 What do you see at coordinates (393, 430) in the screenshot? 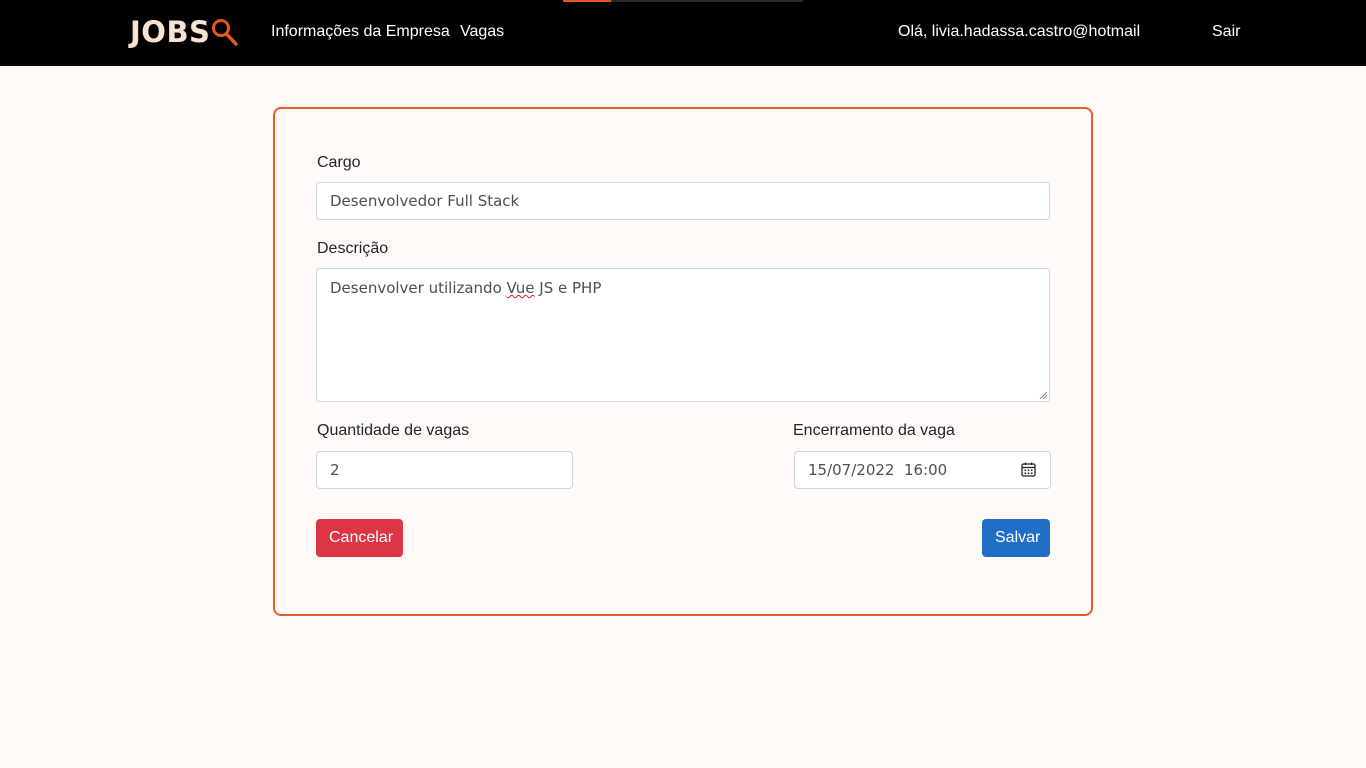
I see `quantidade-label: Quantidade de vagas` at bounding box center [393, 430].